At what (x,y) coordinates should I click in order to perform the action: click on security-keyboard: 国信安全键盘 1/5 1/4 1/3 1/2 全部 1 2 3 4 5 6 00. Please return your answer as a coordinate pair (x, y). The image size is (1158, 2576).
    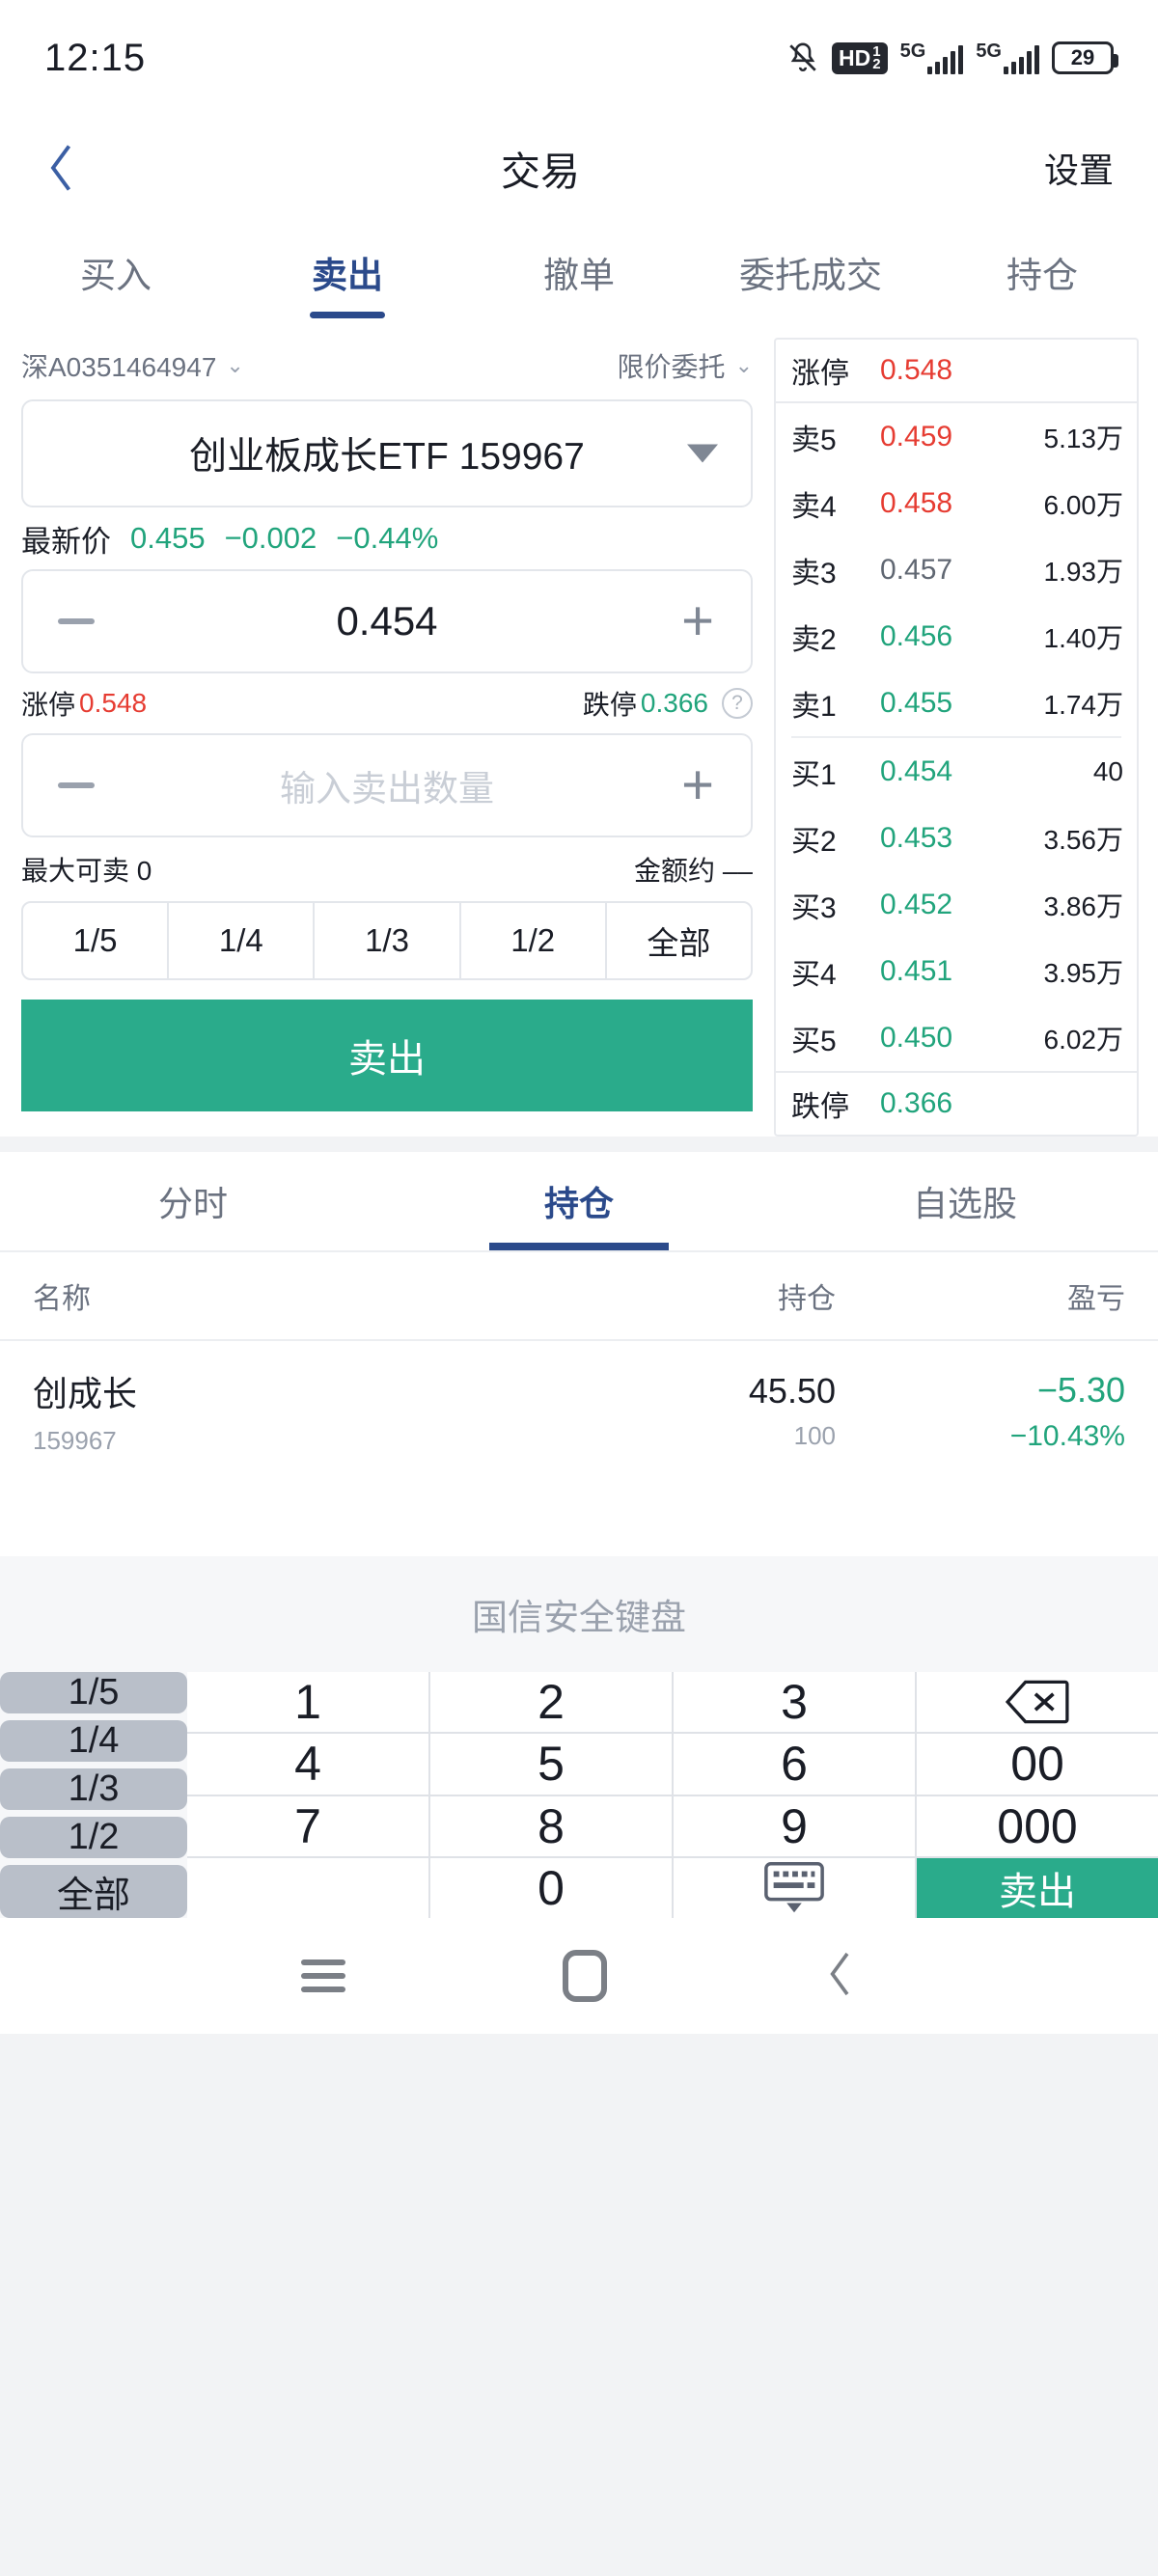
    Looking at the image, I should click on (579, 1737).